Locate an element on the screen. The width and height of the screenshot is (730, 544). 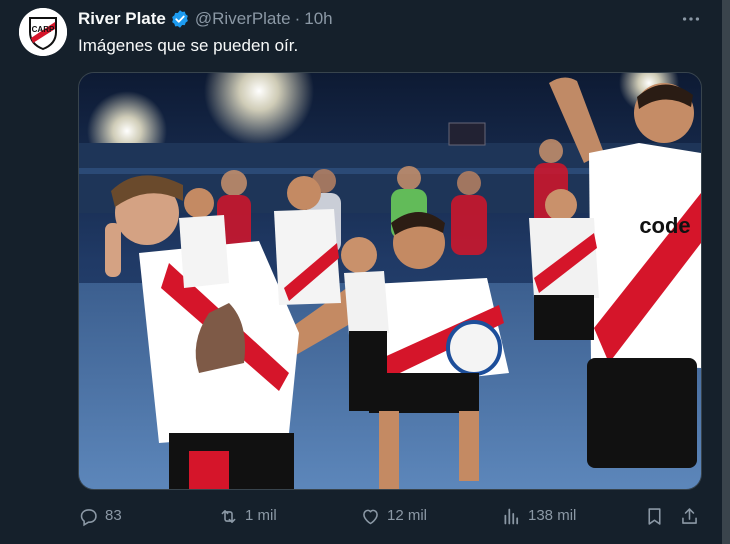
reply-button: 83 is located at coordinates (100, 516).